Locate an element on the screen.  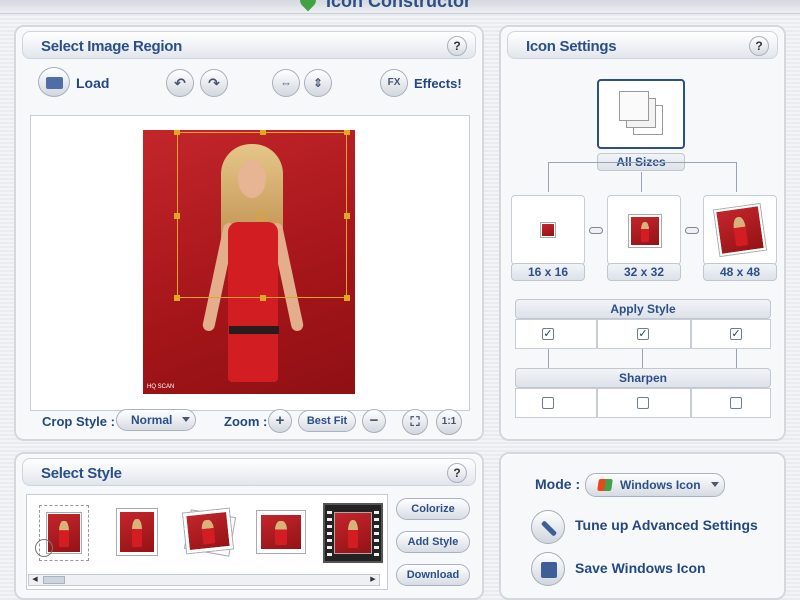
mode-label: Mode : is located at coordinates (558, 484).